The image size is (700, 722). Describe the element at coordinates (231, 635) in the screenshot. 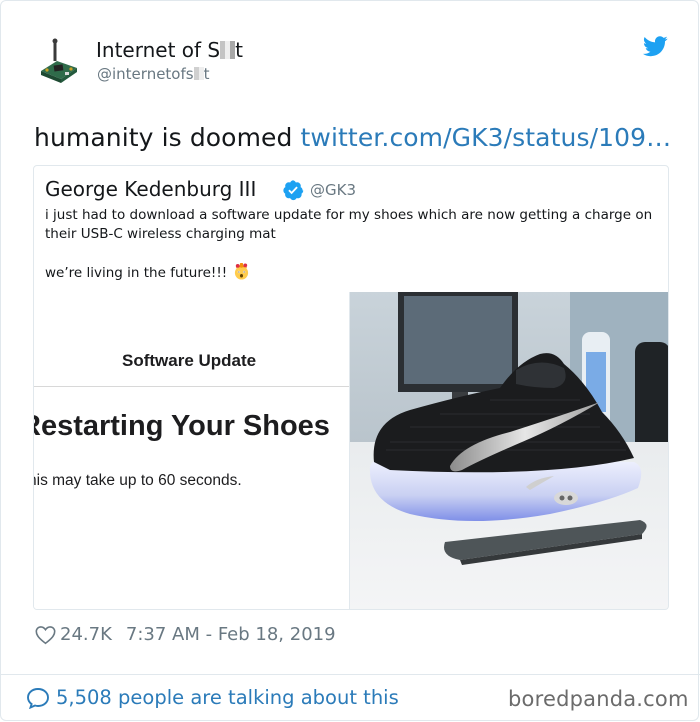

I see `tweet-timestamp: 7:37 AM - Feb 18, 2019` at that location.